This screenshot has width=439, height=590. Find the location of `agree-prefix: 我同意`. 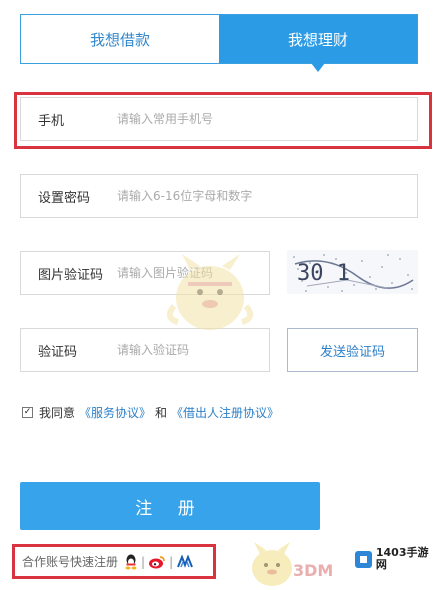

agree-prefix: 我同意 is located at coordinates (57, 413).